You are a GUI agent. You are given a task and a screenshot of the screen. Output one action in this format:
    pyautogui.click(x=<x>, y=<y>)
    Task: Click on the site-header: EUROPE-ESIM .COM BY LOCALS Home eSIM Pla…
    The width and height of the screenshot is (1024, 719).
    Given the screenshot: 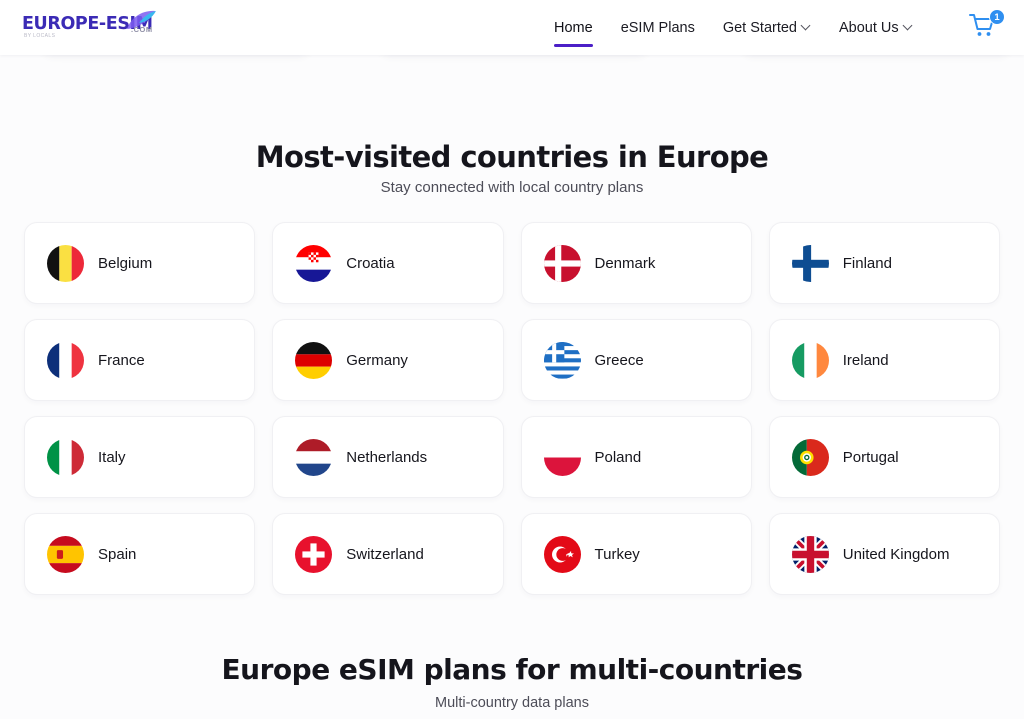 What is the action you would take?
    pyautogui.click(x=512, y=27)
    